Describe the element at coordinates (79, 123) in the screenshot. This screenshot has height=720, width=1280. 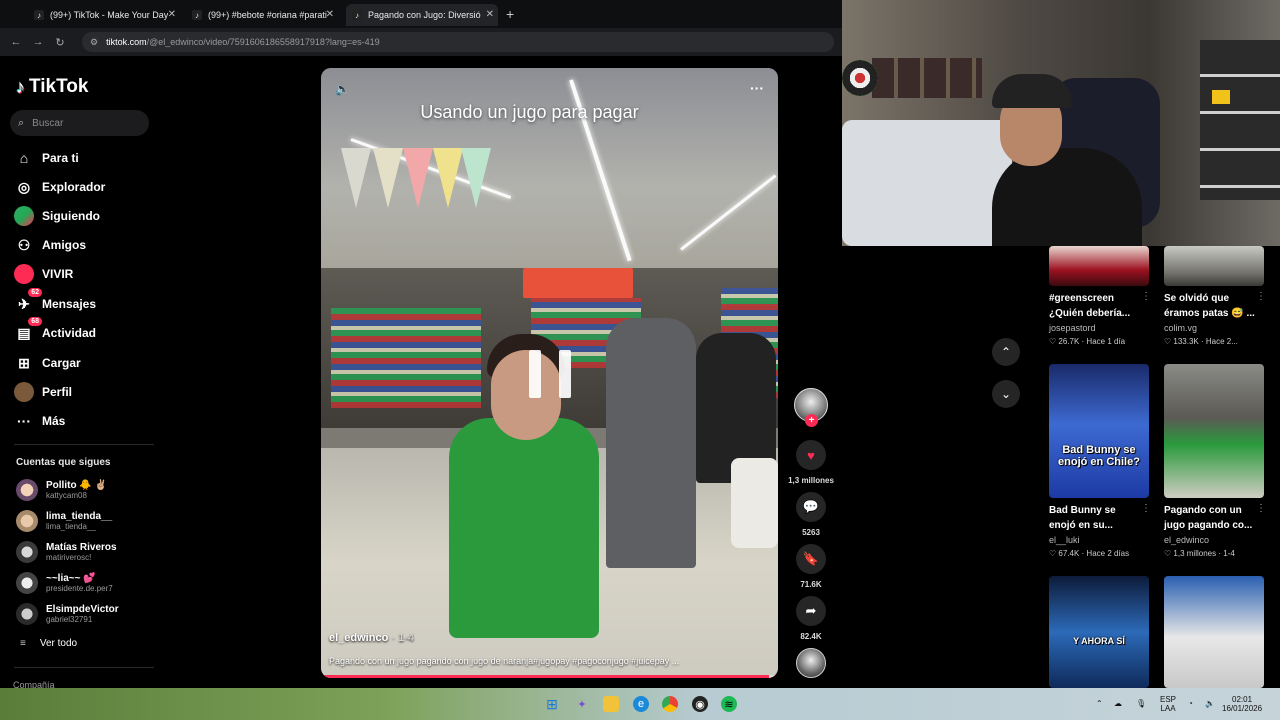
I see `search-input: ⌕ Buscar` at that location.